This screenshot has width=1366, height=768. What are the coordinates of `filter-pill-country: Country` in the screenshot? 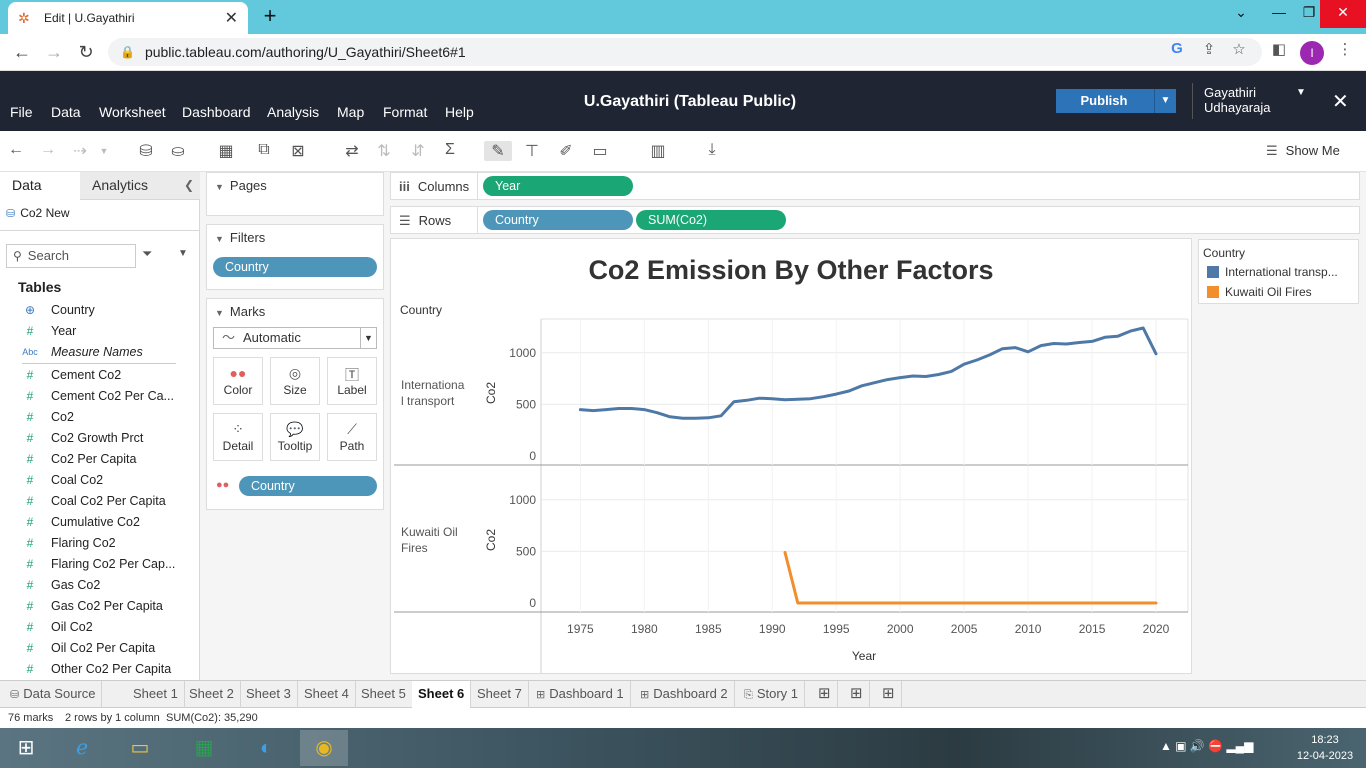 It's located at (295, 267).